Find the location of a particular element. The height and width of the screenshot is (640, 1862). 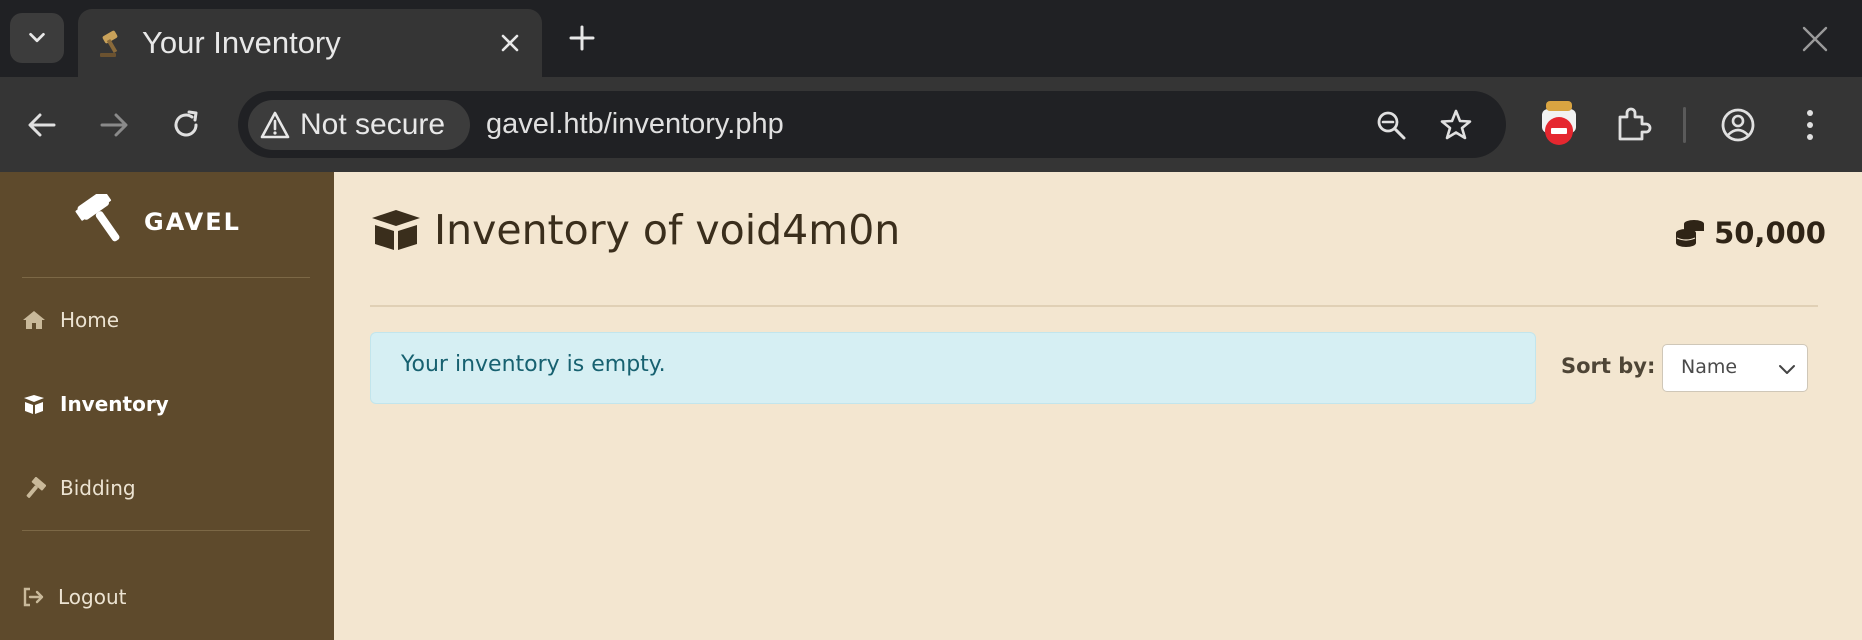

sort-select: Name is located at coordinates (1735, 368).